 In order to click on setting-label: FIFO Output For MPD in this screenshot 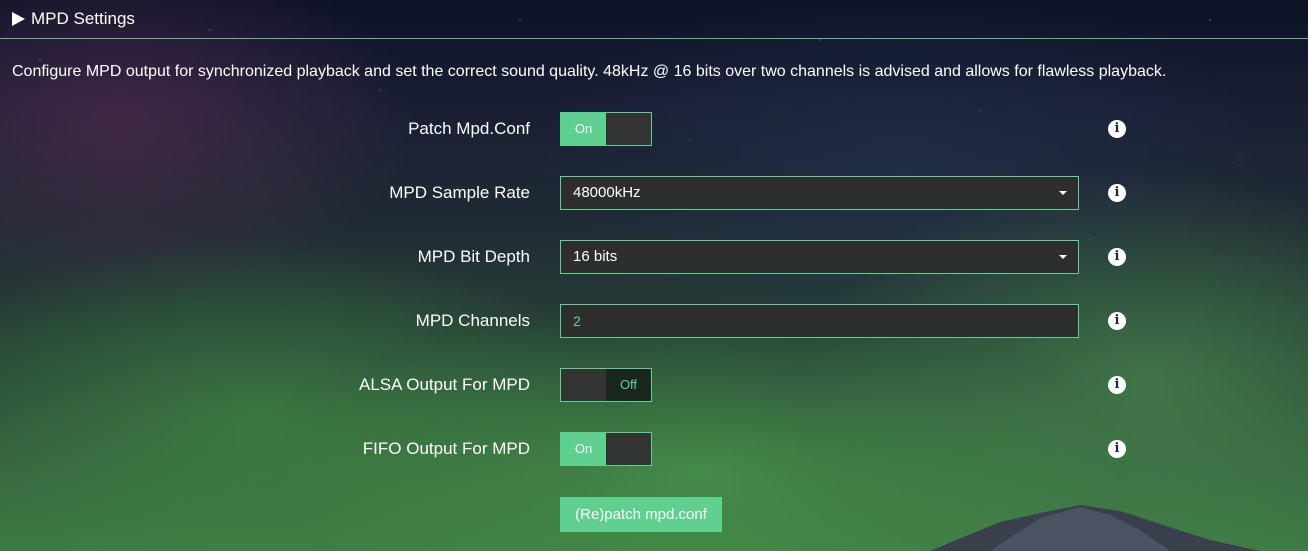, I will do `click(446, 448)`.